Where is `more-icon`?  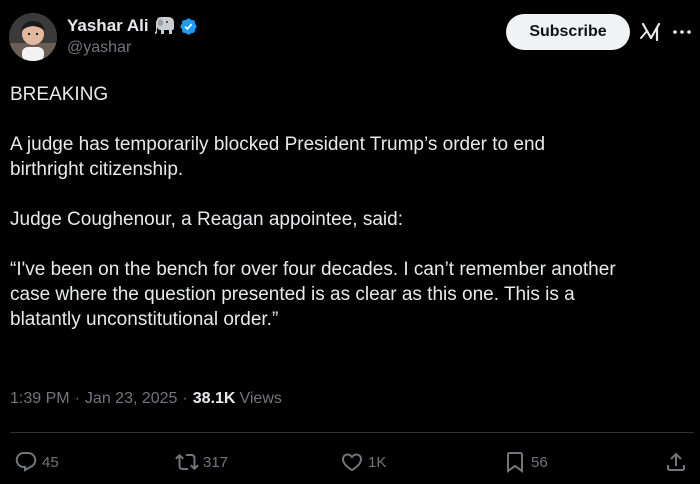 more-icon is located at coordinates (682, 32).